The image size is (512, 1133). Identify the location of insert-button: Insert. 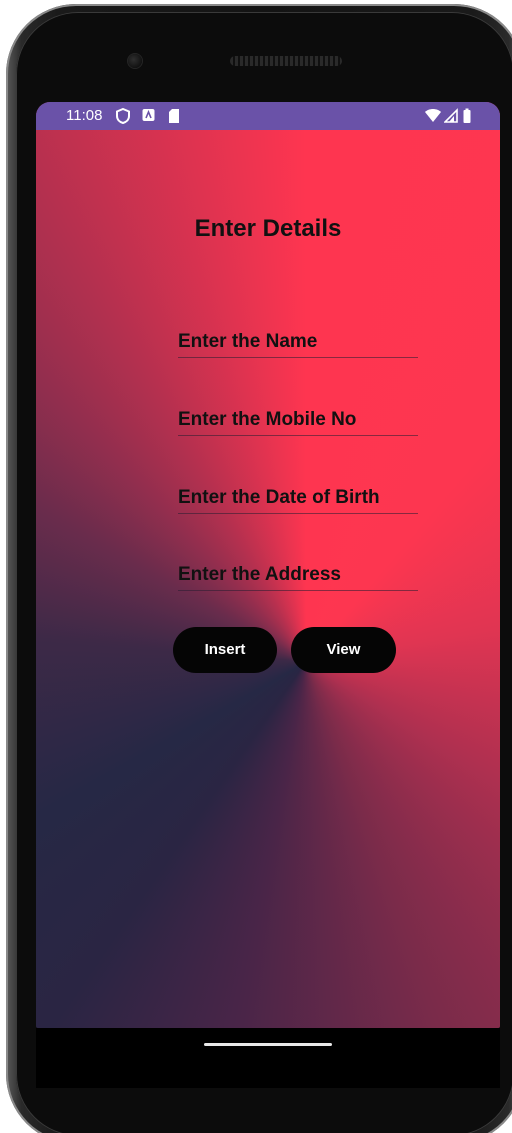
(225, 650).